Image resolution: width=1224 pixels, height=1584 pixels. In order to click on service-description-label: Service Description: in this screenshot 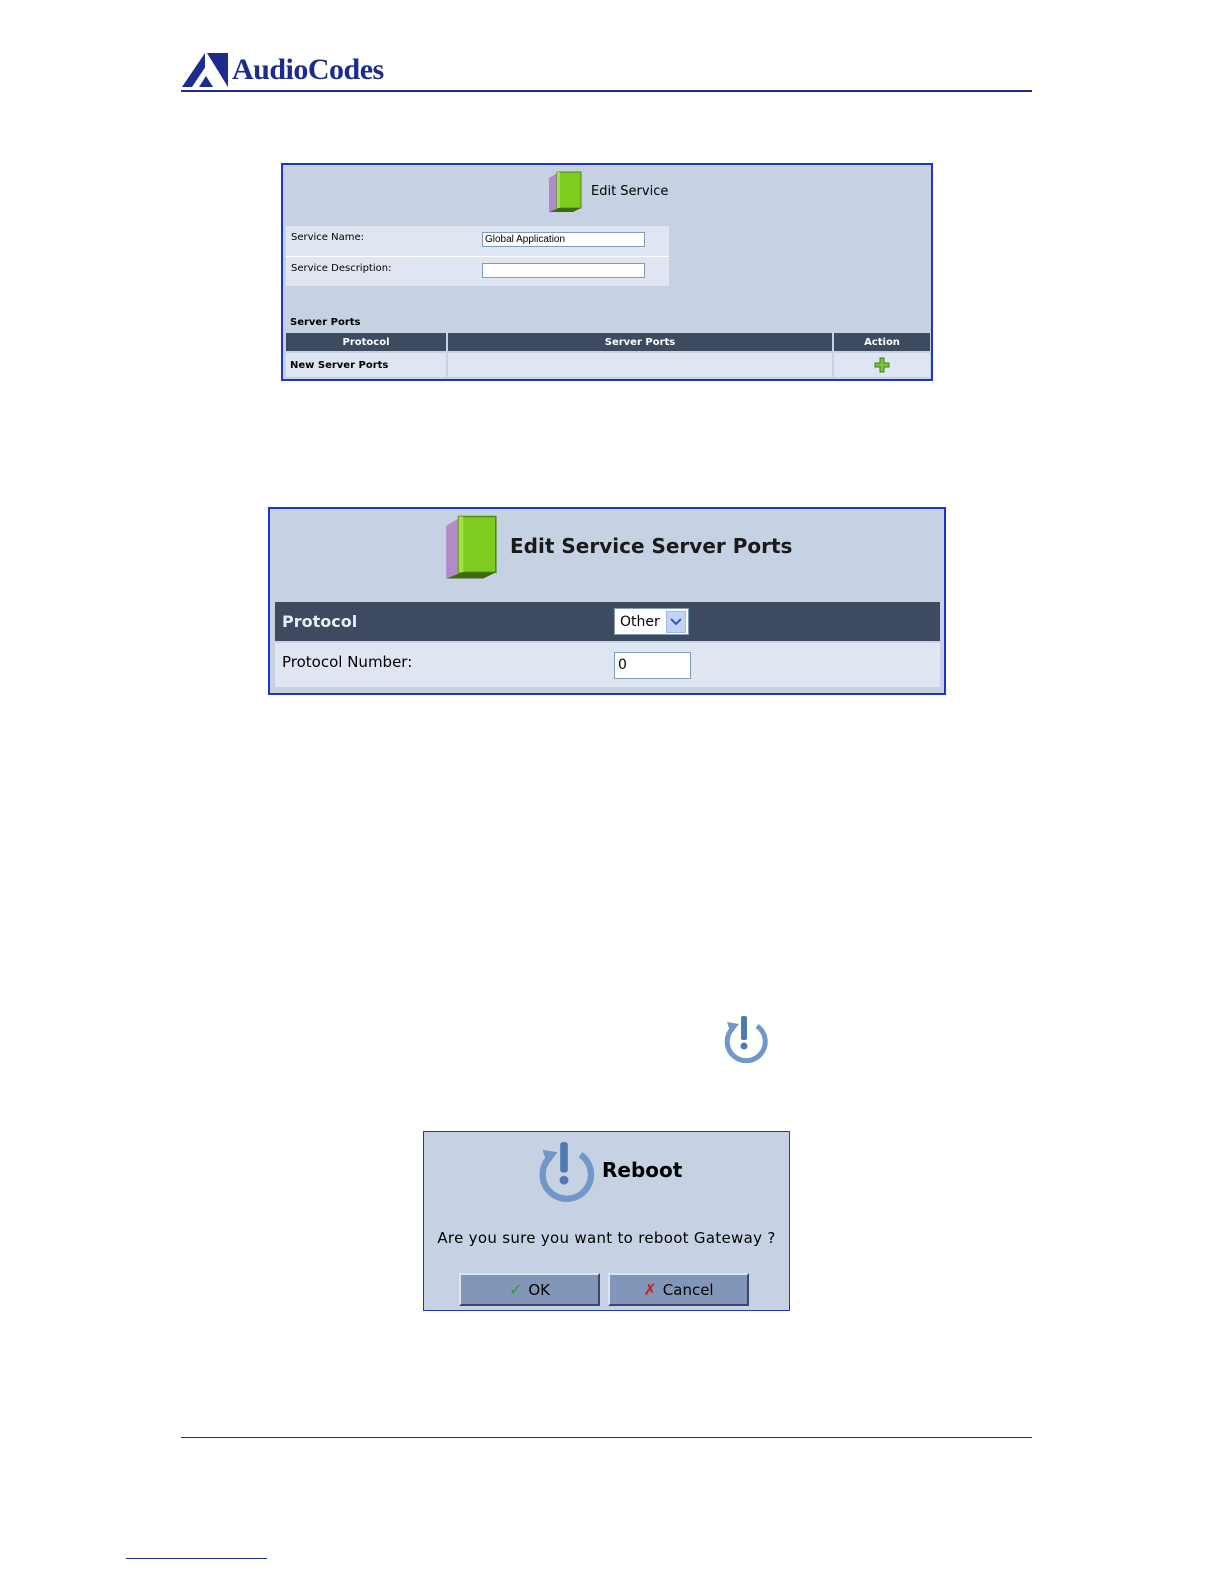, I will do `click(341, 268)`.